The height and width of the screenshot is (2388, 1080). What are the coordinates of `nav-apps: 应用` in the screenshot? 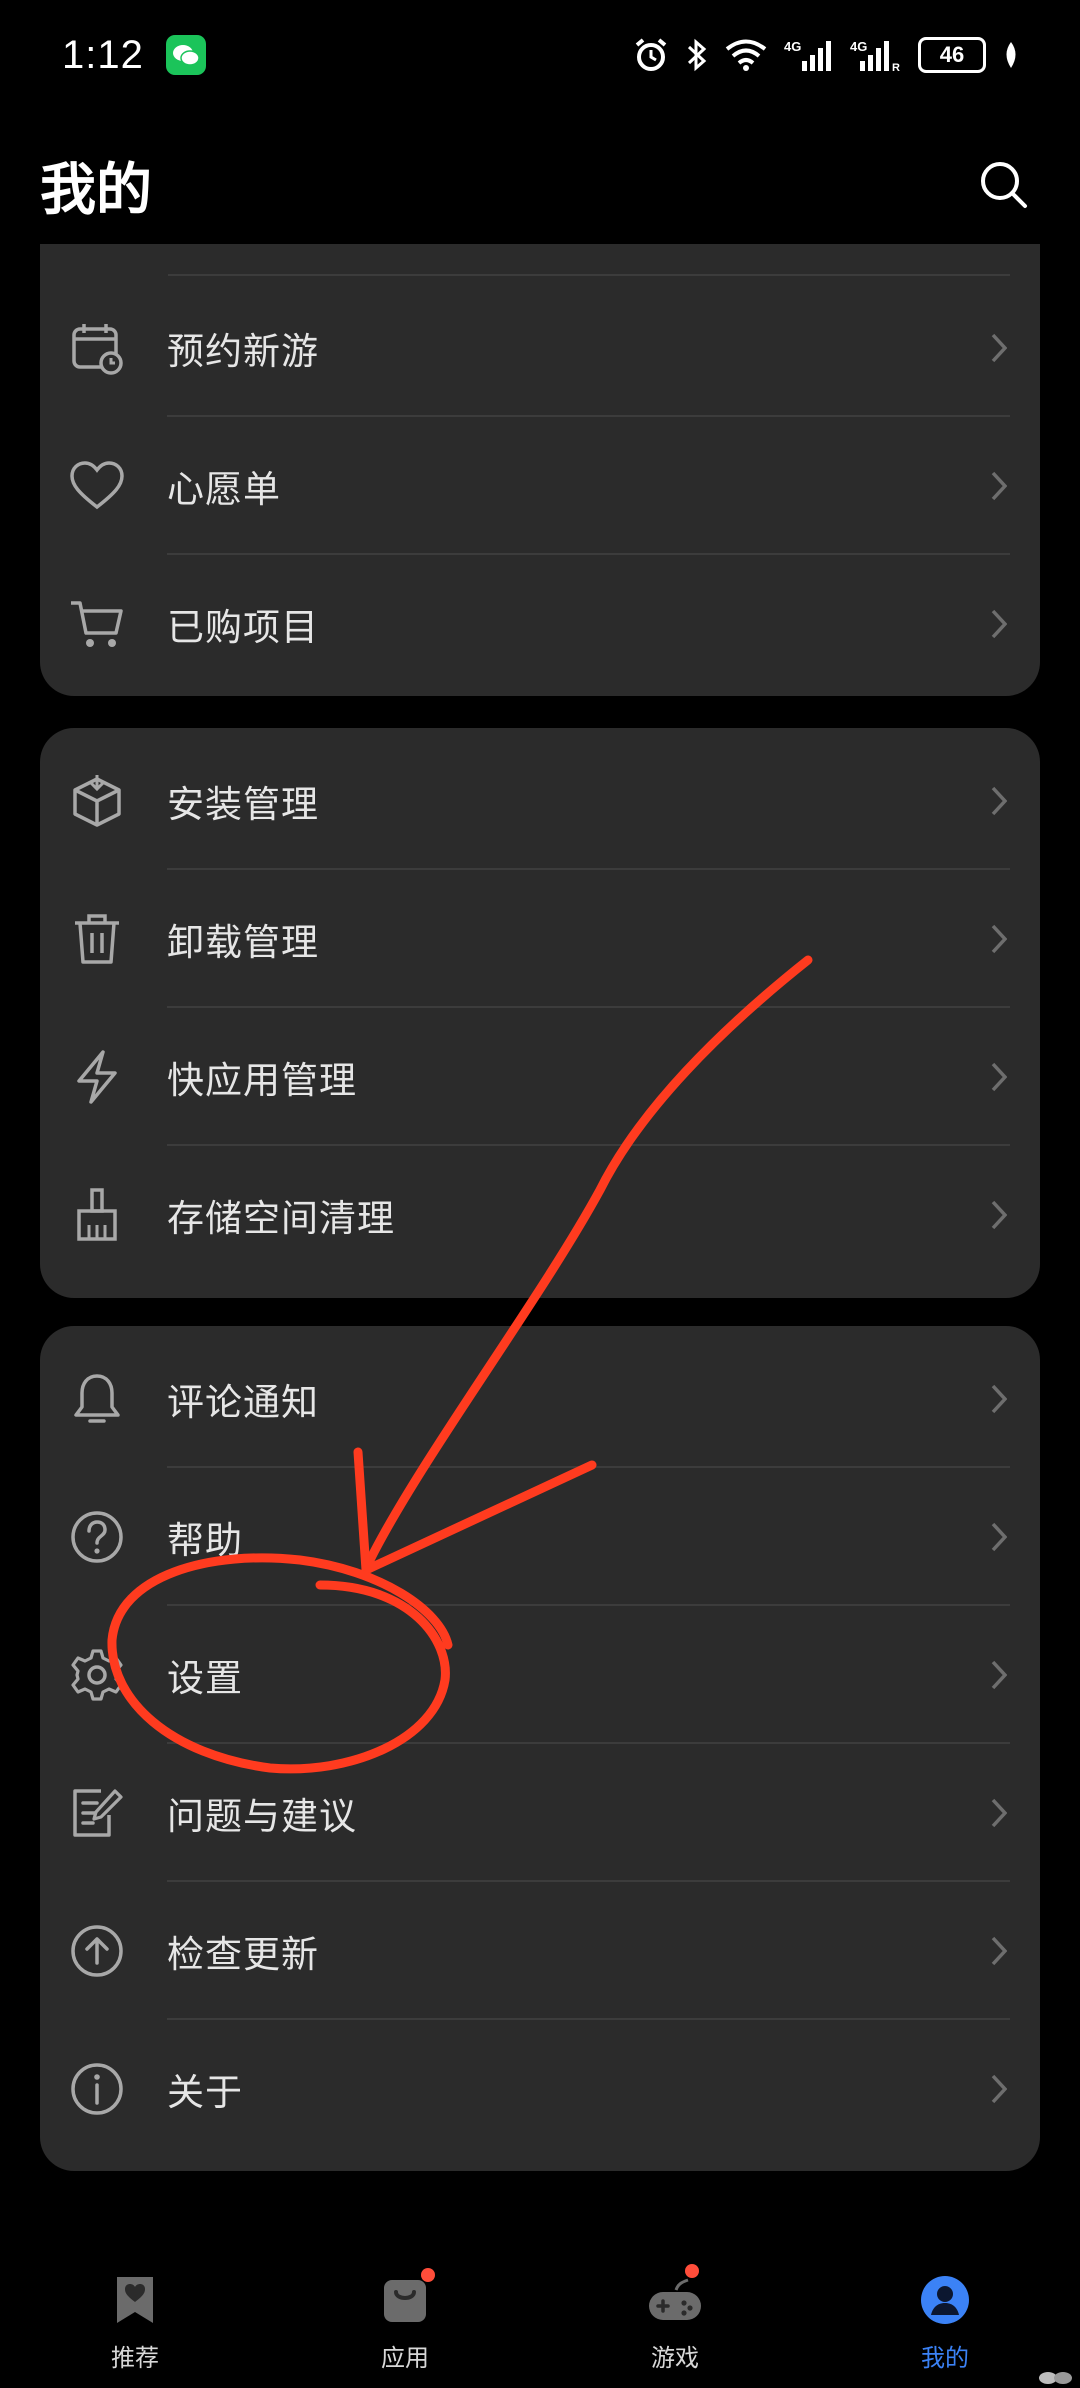 It's located at (405, 2320).